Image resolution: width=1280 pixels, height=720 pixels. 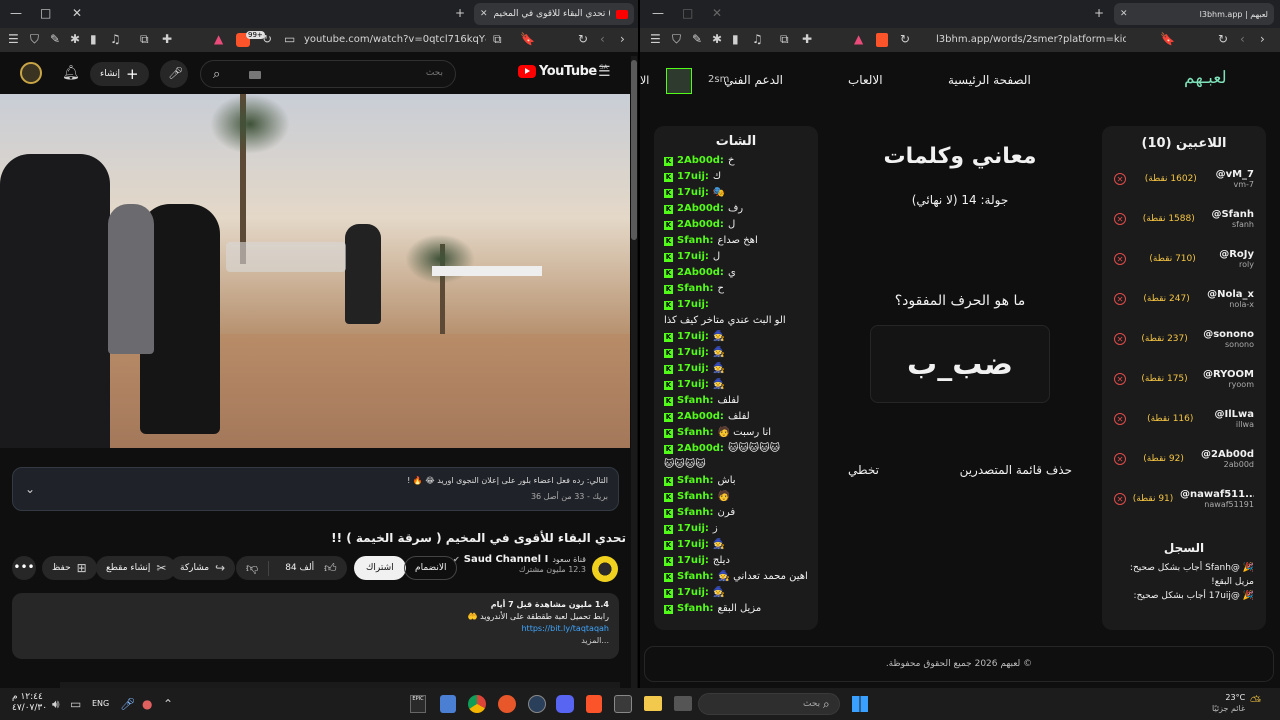 I want to click on window-minimize-icon: —, so click(x=16, y=13).